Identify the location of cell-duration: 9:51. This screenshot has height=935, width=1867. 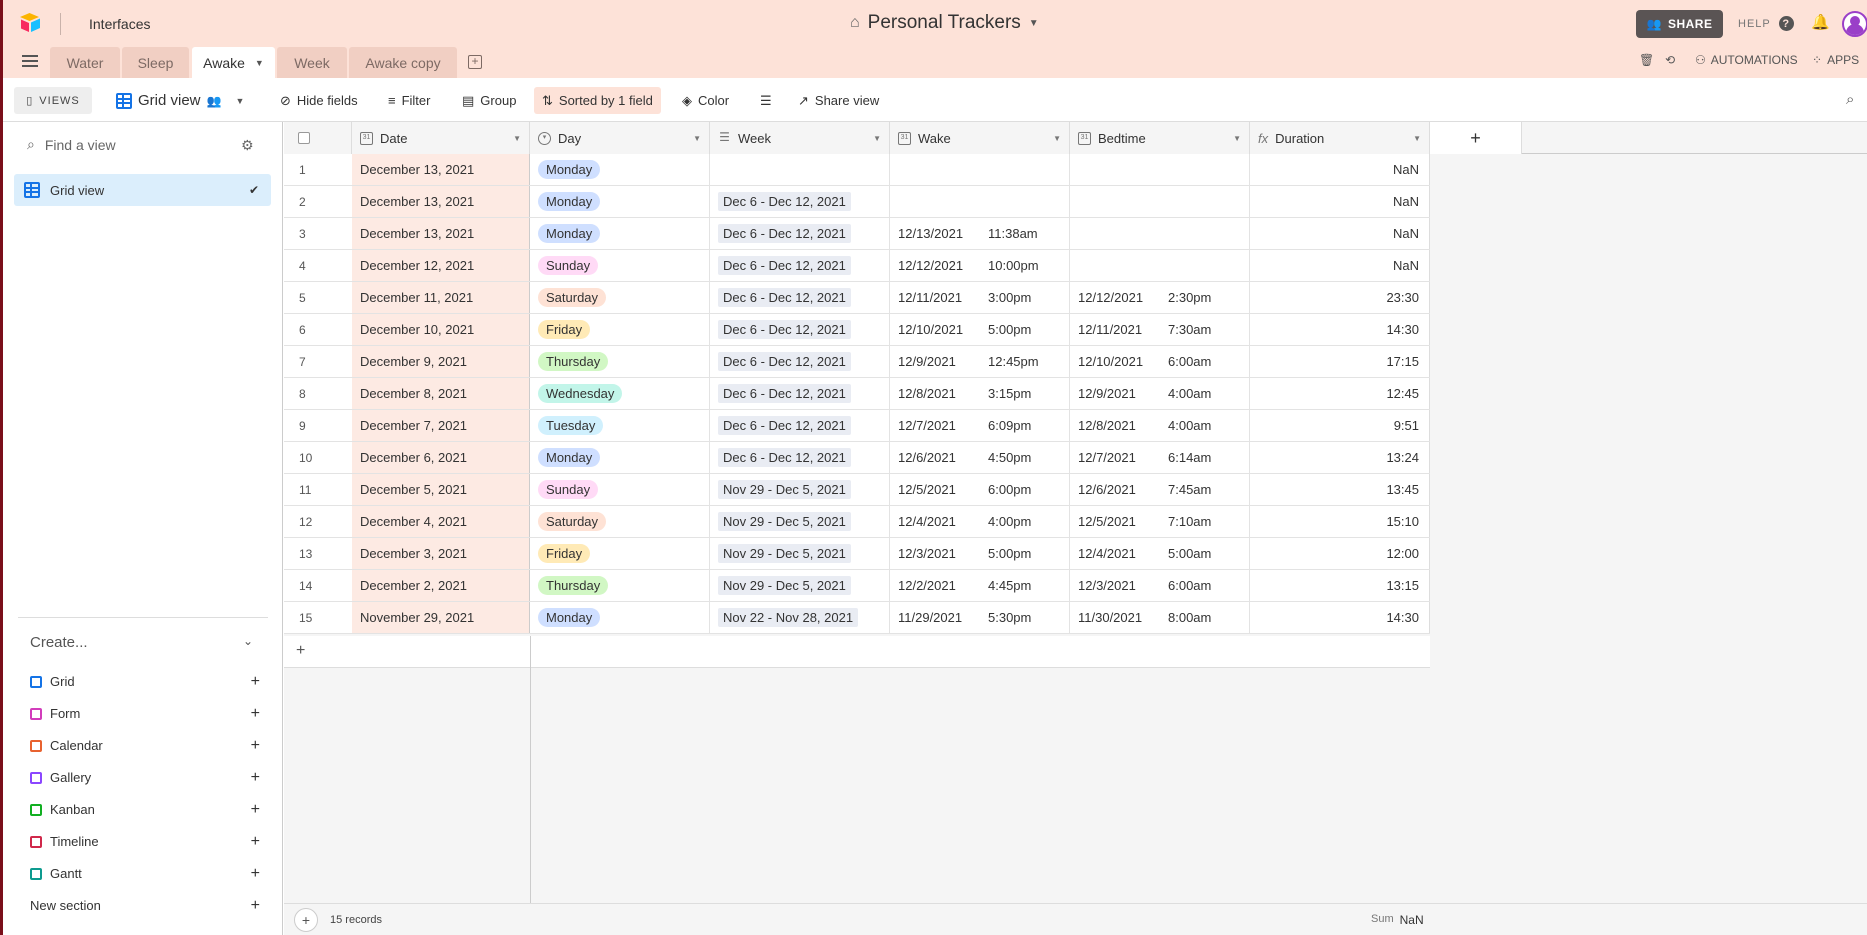
(1340, 425).